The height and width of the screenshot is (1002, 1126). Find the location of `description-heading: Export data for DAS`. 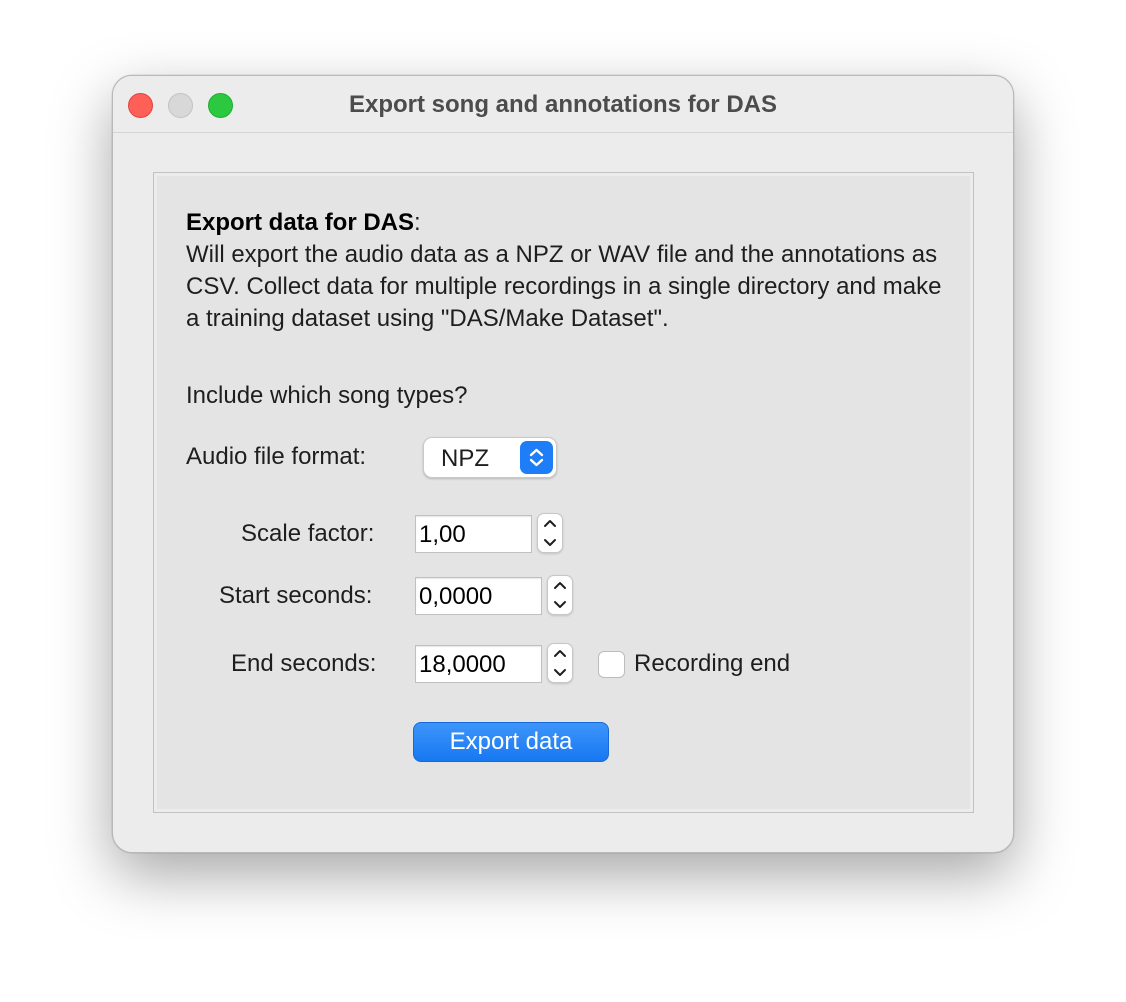

description-heading: Export data for DAS is located at coordinates (300, 222).